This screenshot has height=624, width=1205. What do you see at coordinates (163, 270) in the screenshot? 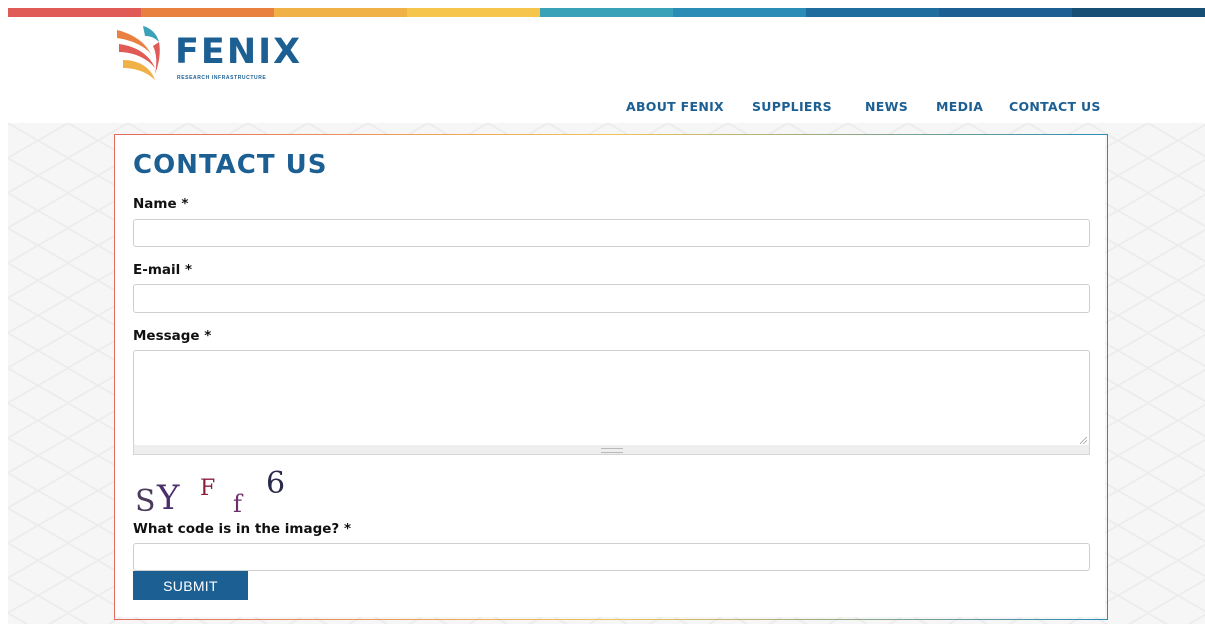
I see `email-label: E-mail *` at bounding box center [163, 270].